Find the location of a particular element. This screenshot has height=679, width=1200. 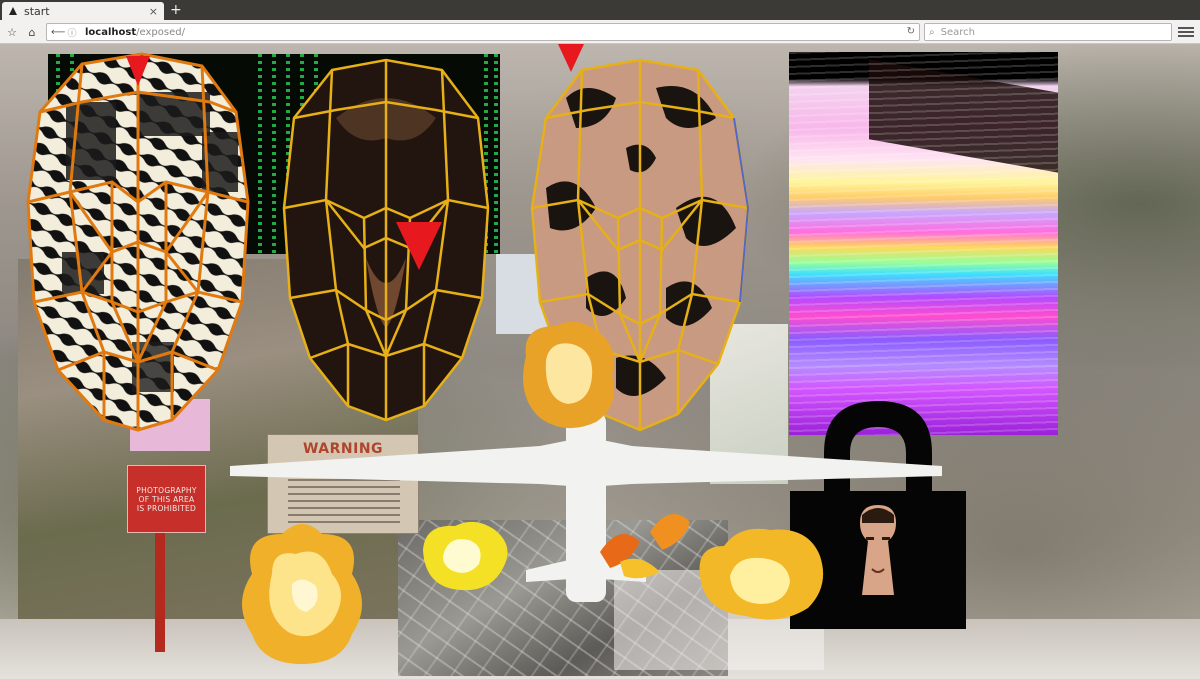

favicon-icon is located at coordinates (13, 11).